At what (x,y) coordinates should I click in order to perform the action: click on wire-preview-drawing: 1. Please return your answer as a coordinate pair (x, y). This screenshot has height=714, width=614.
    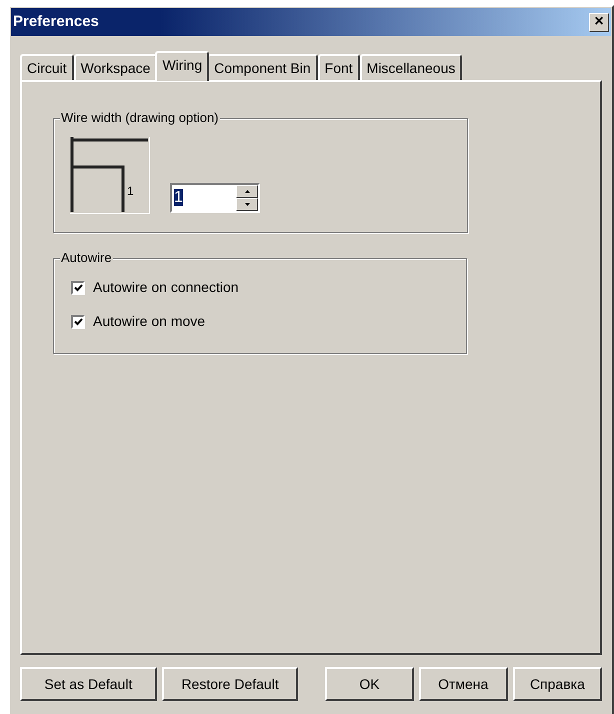
    Looking at the image, I should click on (110, 175).